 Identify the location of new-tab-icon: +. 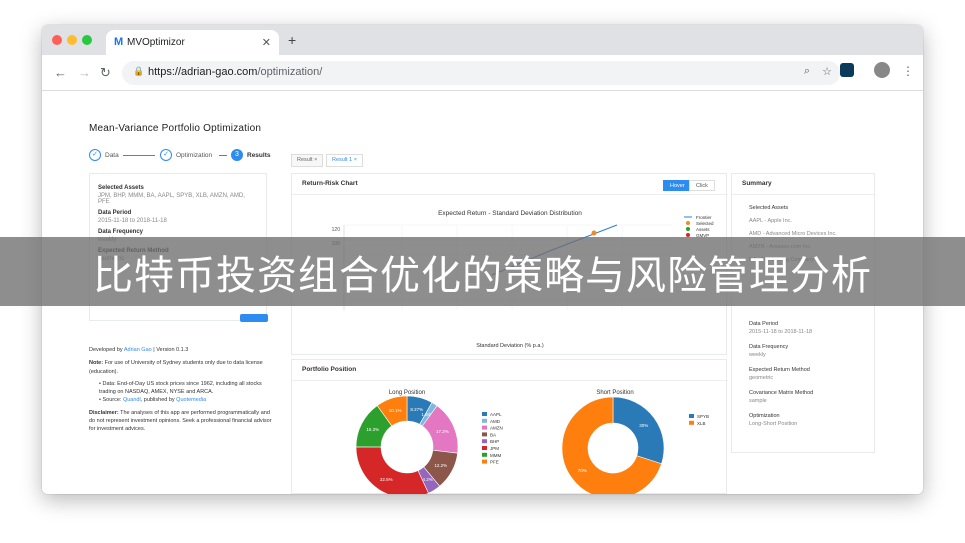
(292, 40).